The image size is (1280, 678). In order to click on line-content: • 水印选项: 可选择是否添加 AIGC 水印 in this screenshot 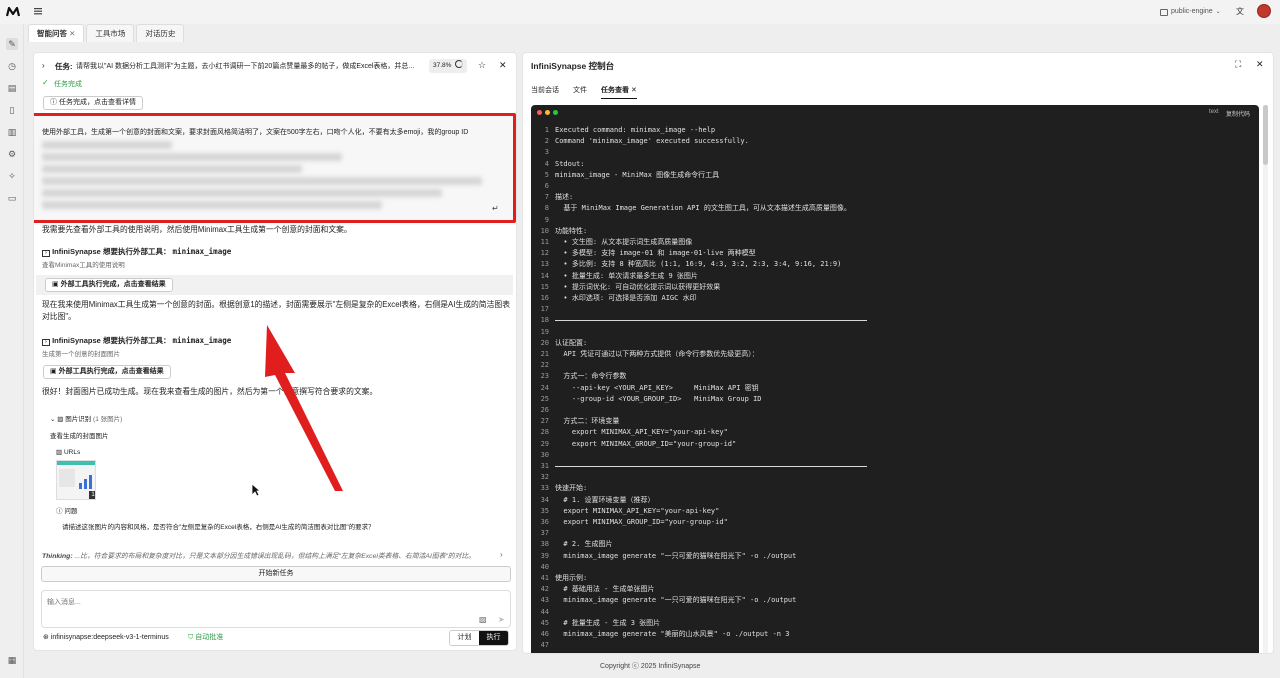, I will do `click(626, 298)`.